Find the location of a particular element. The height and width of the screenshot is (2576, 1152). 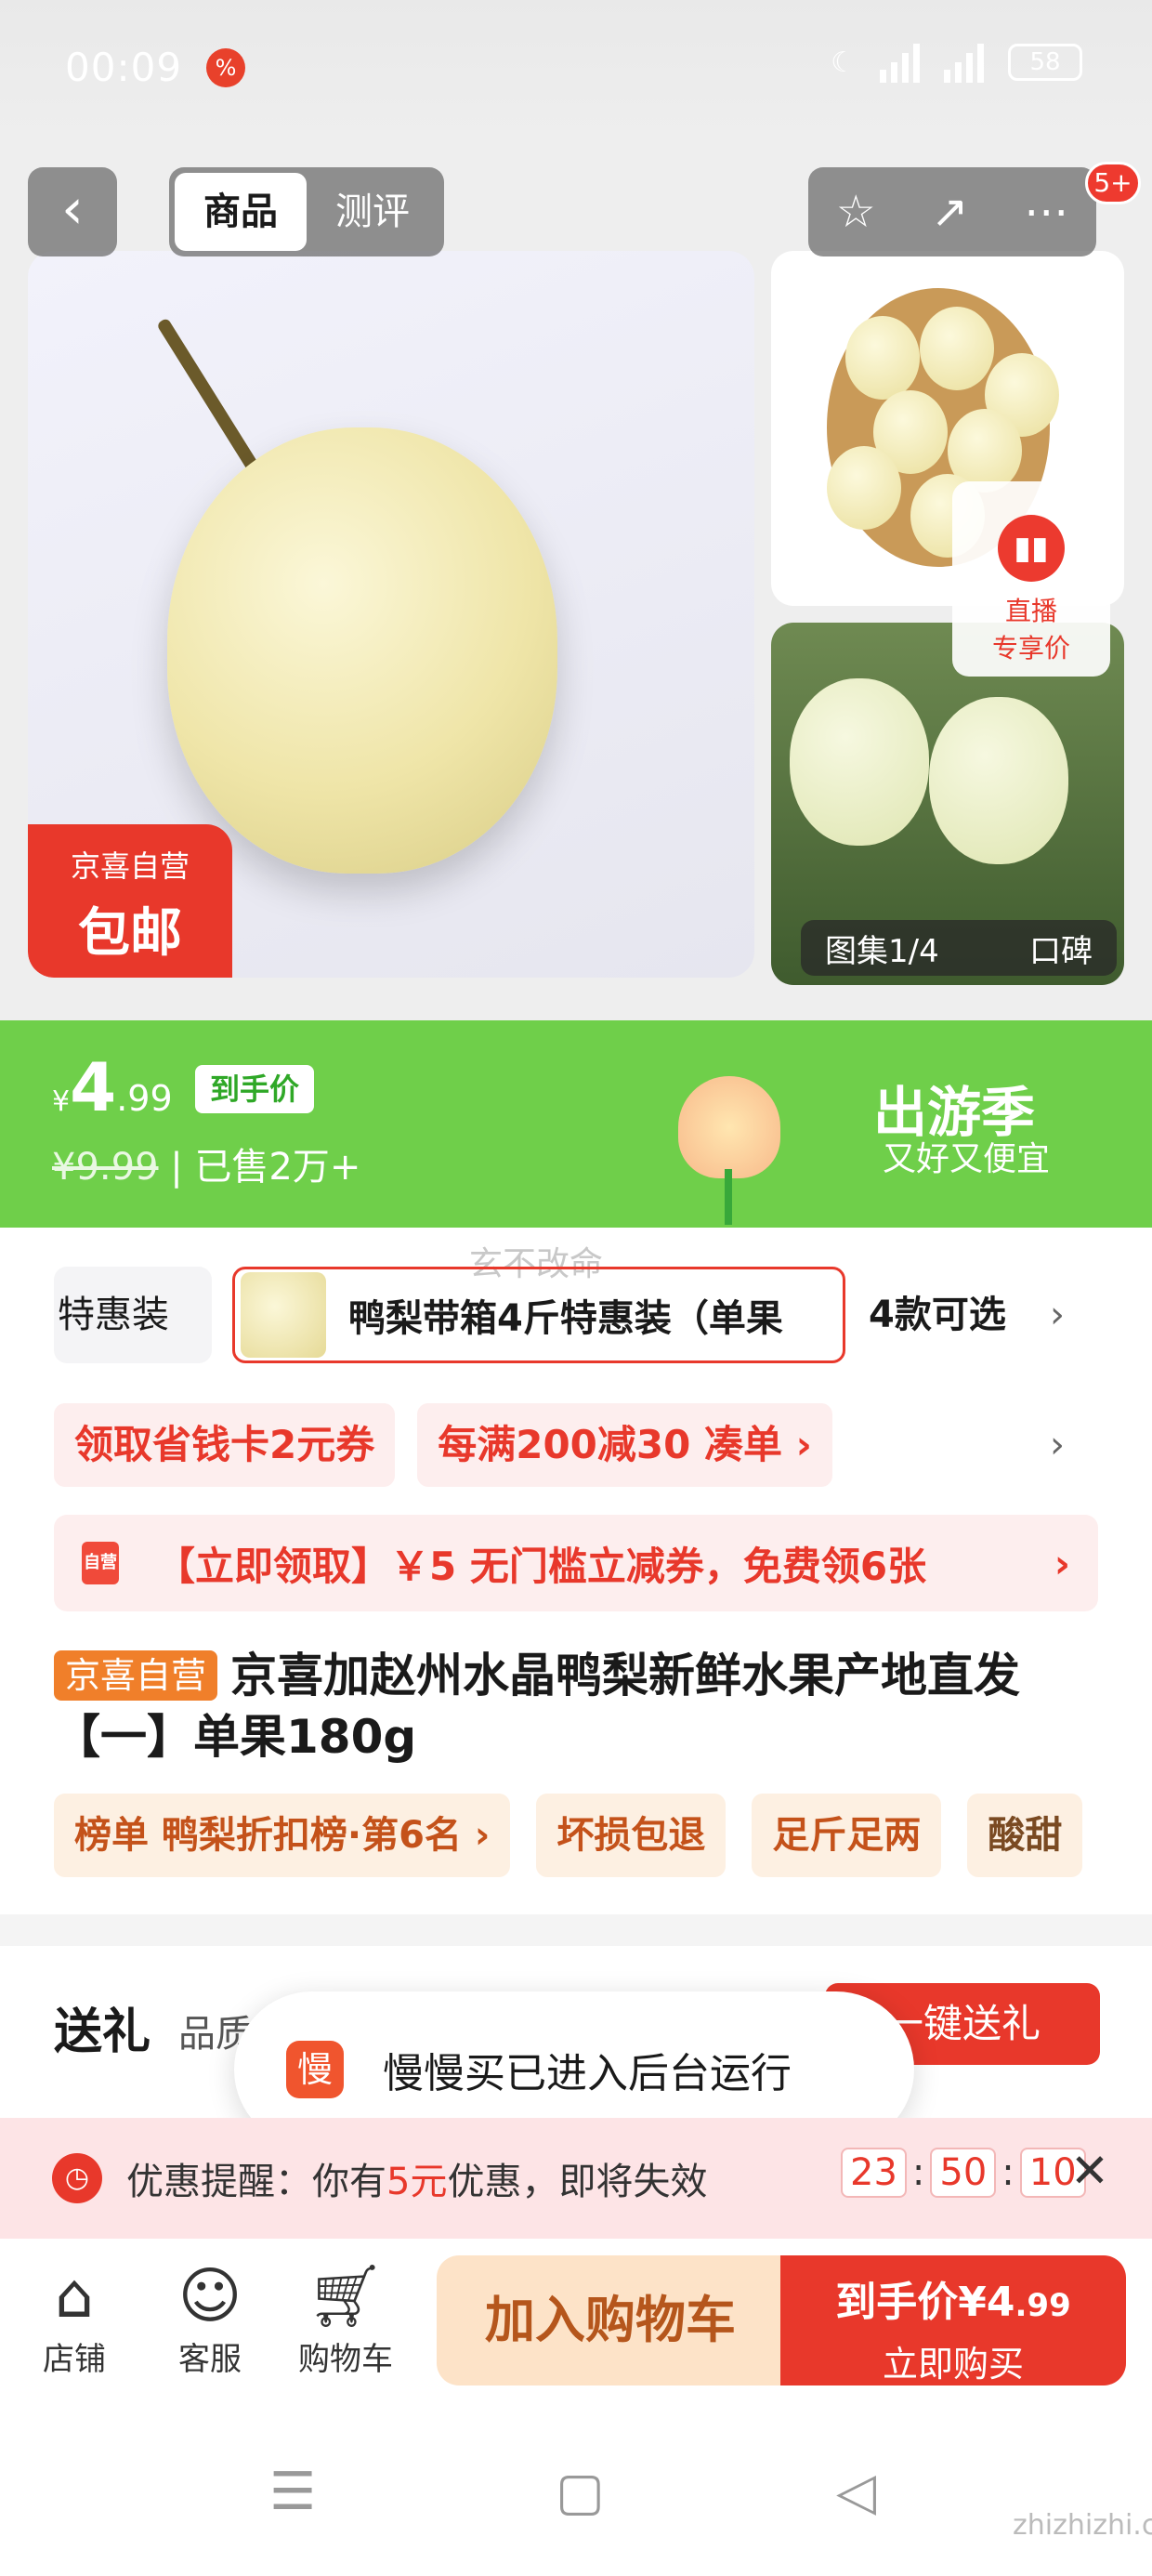

star-icon: ☆ is located at coordinates (856, 212).